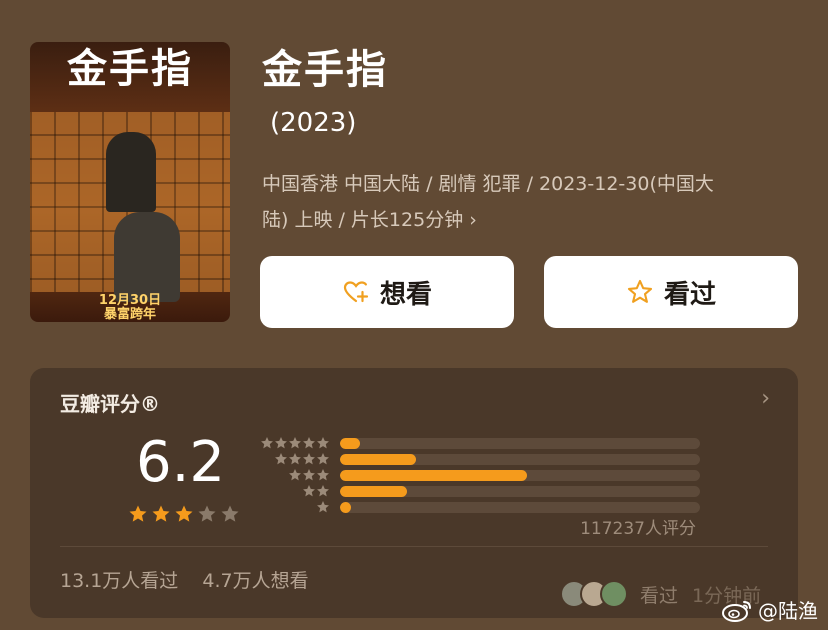 This screenshot has width=828, height=630. I want to click on heart-plus-icon, so click(356, 292).